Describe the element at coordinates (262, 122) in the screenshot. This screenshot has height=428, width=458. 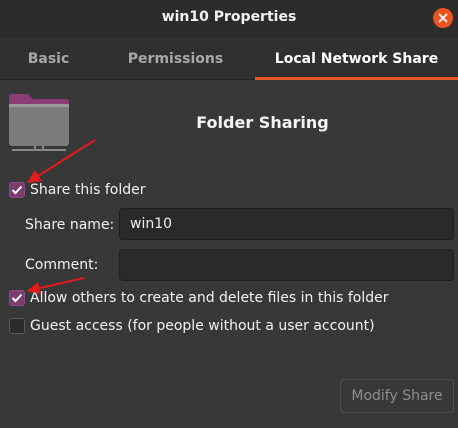
I see `folder-sharing-heading: Folder Sharing` at that location.